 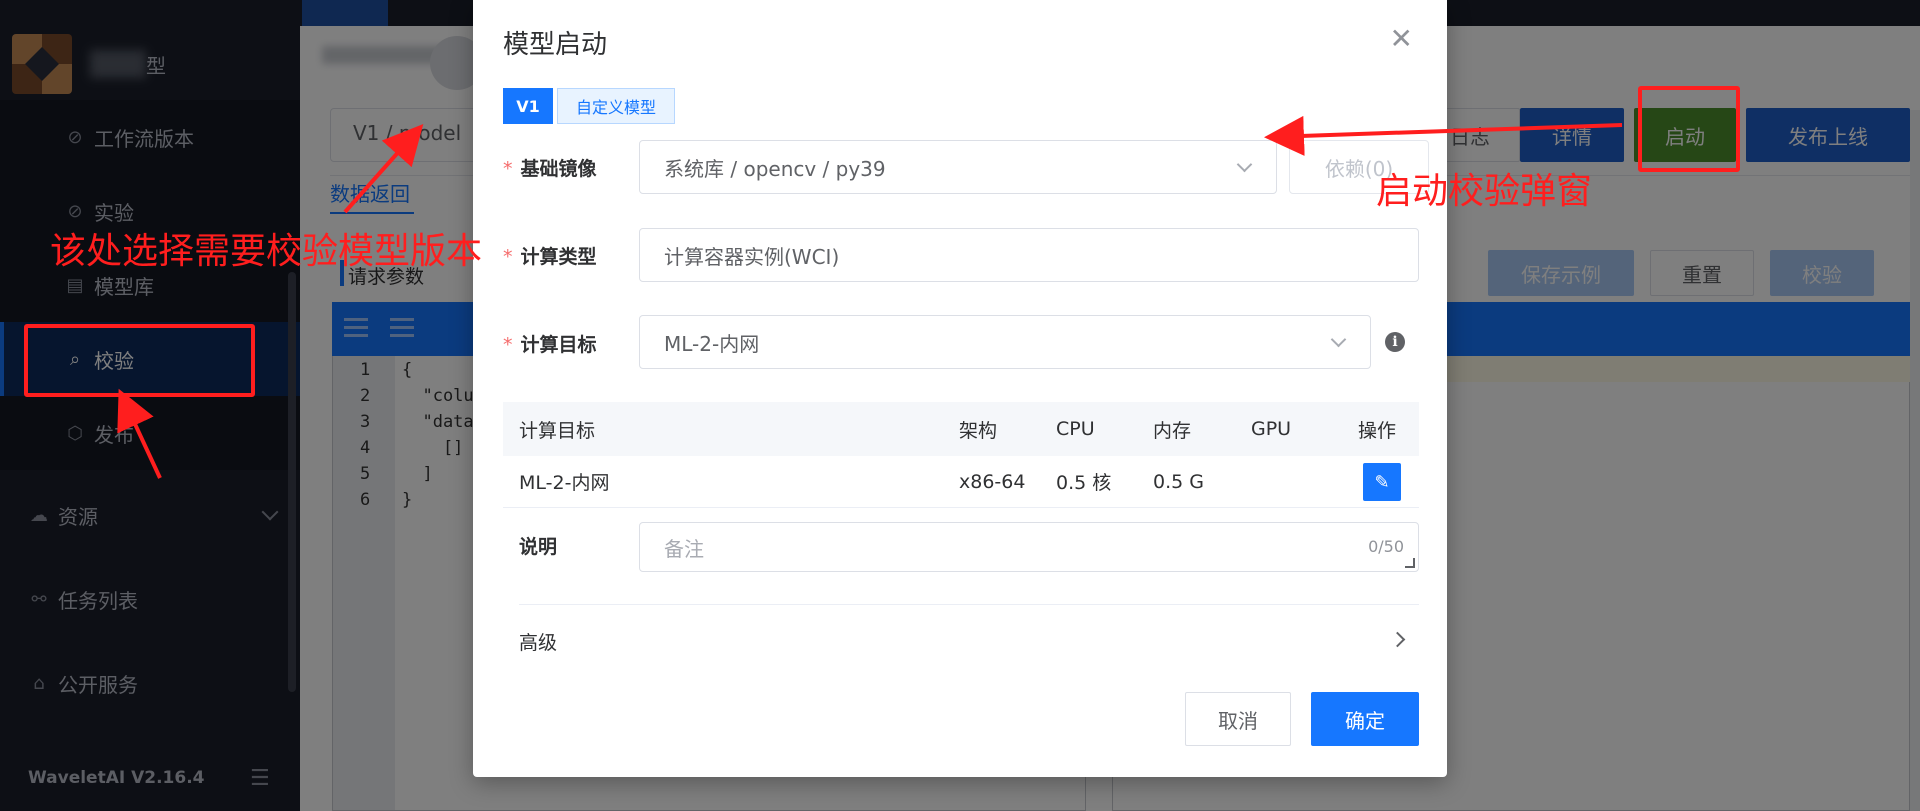 I want to click on arrow-to-verify-menu, so click(x=139, y=433).